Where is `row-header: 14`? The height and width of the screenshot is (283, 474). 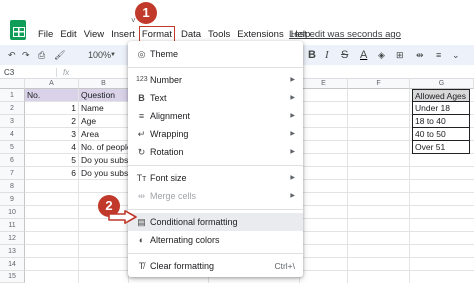
row-header: 14 is located at coordinates (12, 264).